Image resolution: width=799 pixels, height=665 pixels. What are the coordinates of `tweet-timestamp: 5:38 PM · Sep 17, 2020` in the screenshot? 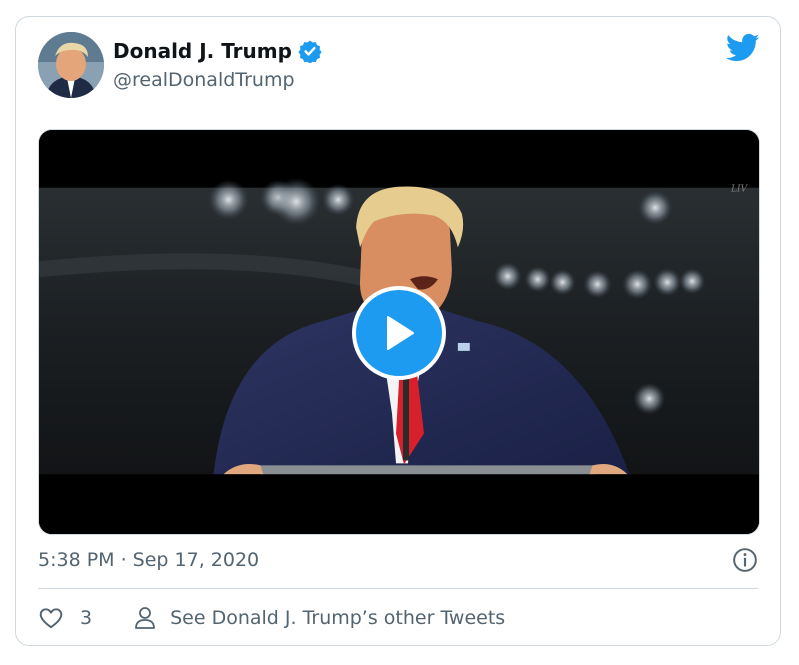 It's located at (148, 560).